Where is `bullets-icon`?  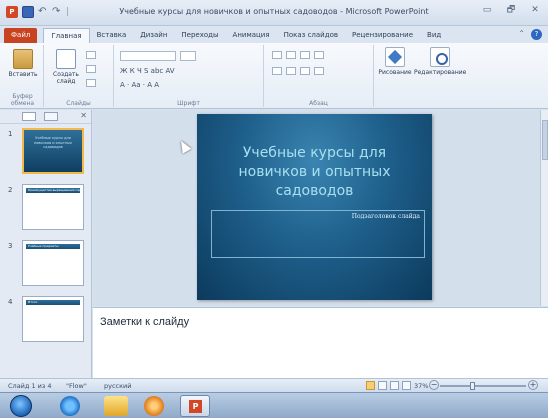 bullets-icon is located at coordinates (277, 55).